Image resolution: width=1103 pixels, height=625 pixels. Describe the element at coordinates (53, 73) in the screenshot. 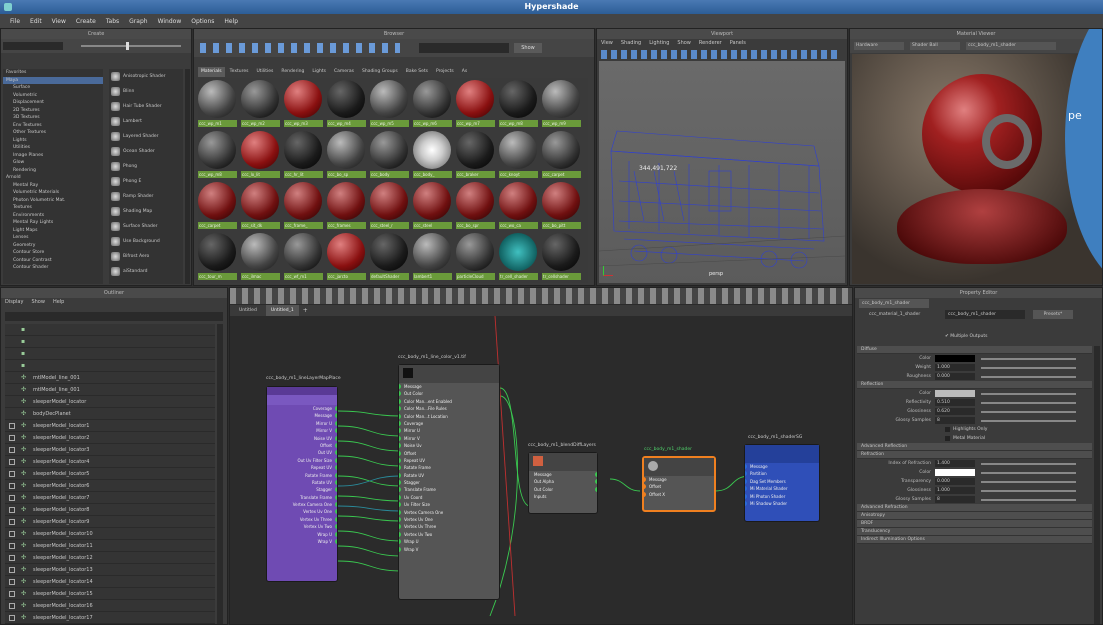

I see `create-favorites: Favorites` at that location.